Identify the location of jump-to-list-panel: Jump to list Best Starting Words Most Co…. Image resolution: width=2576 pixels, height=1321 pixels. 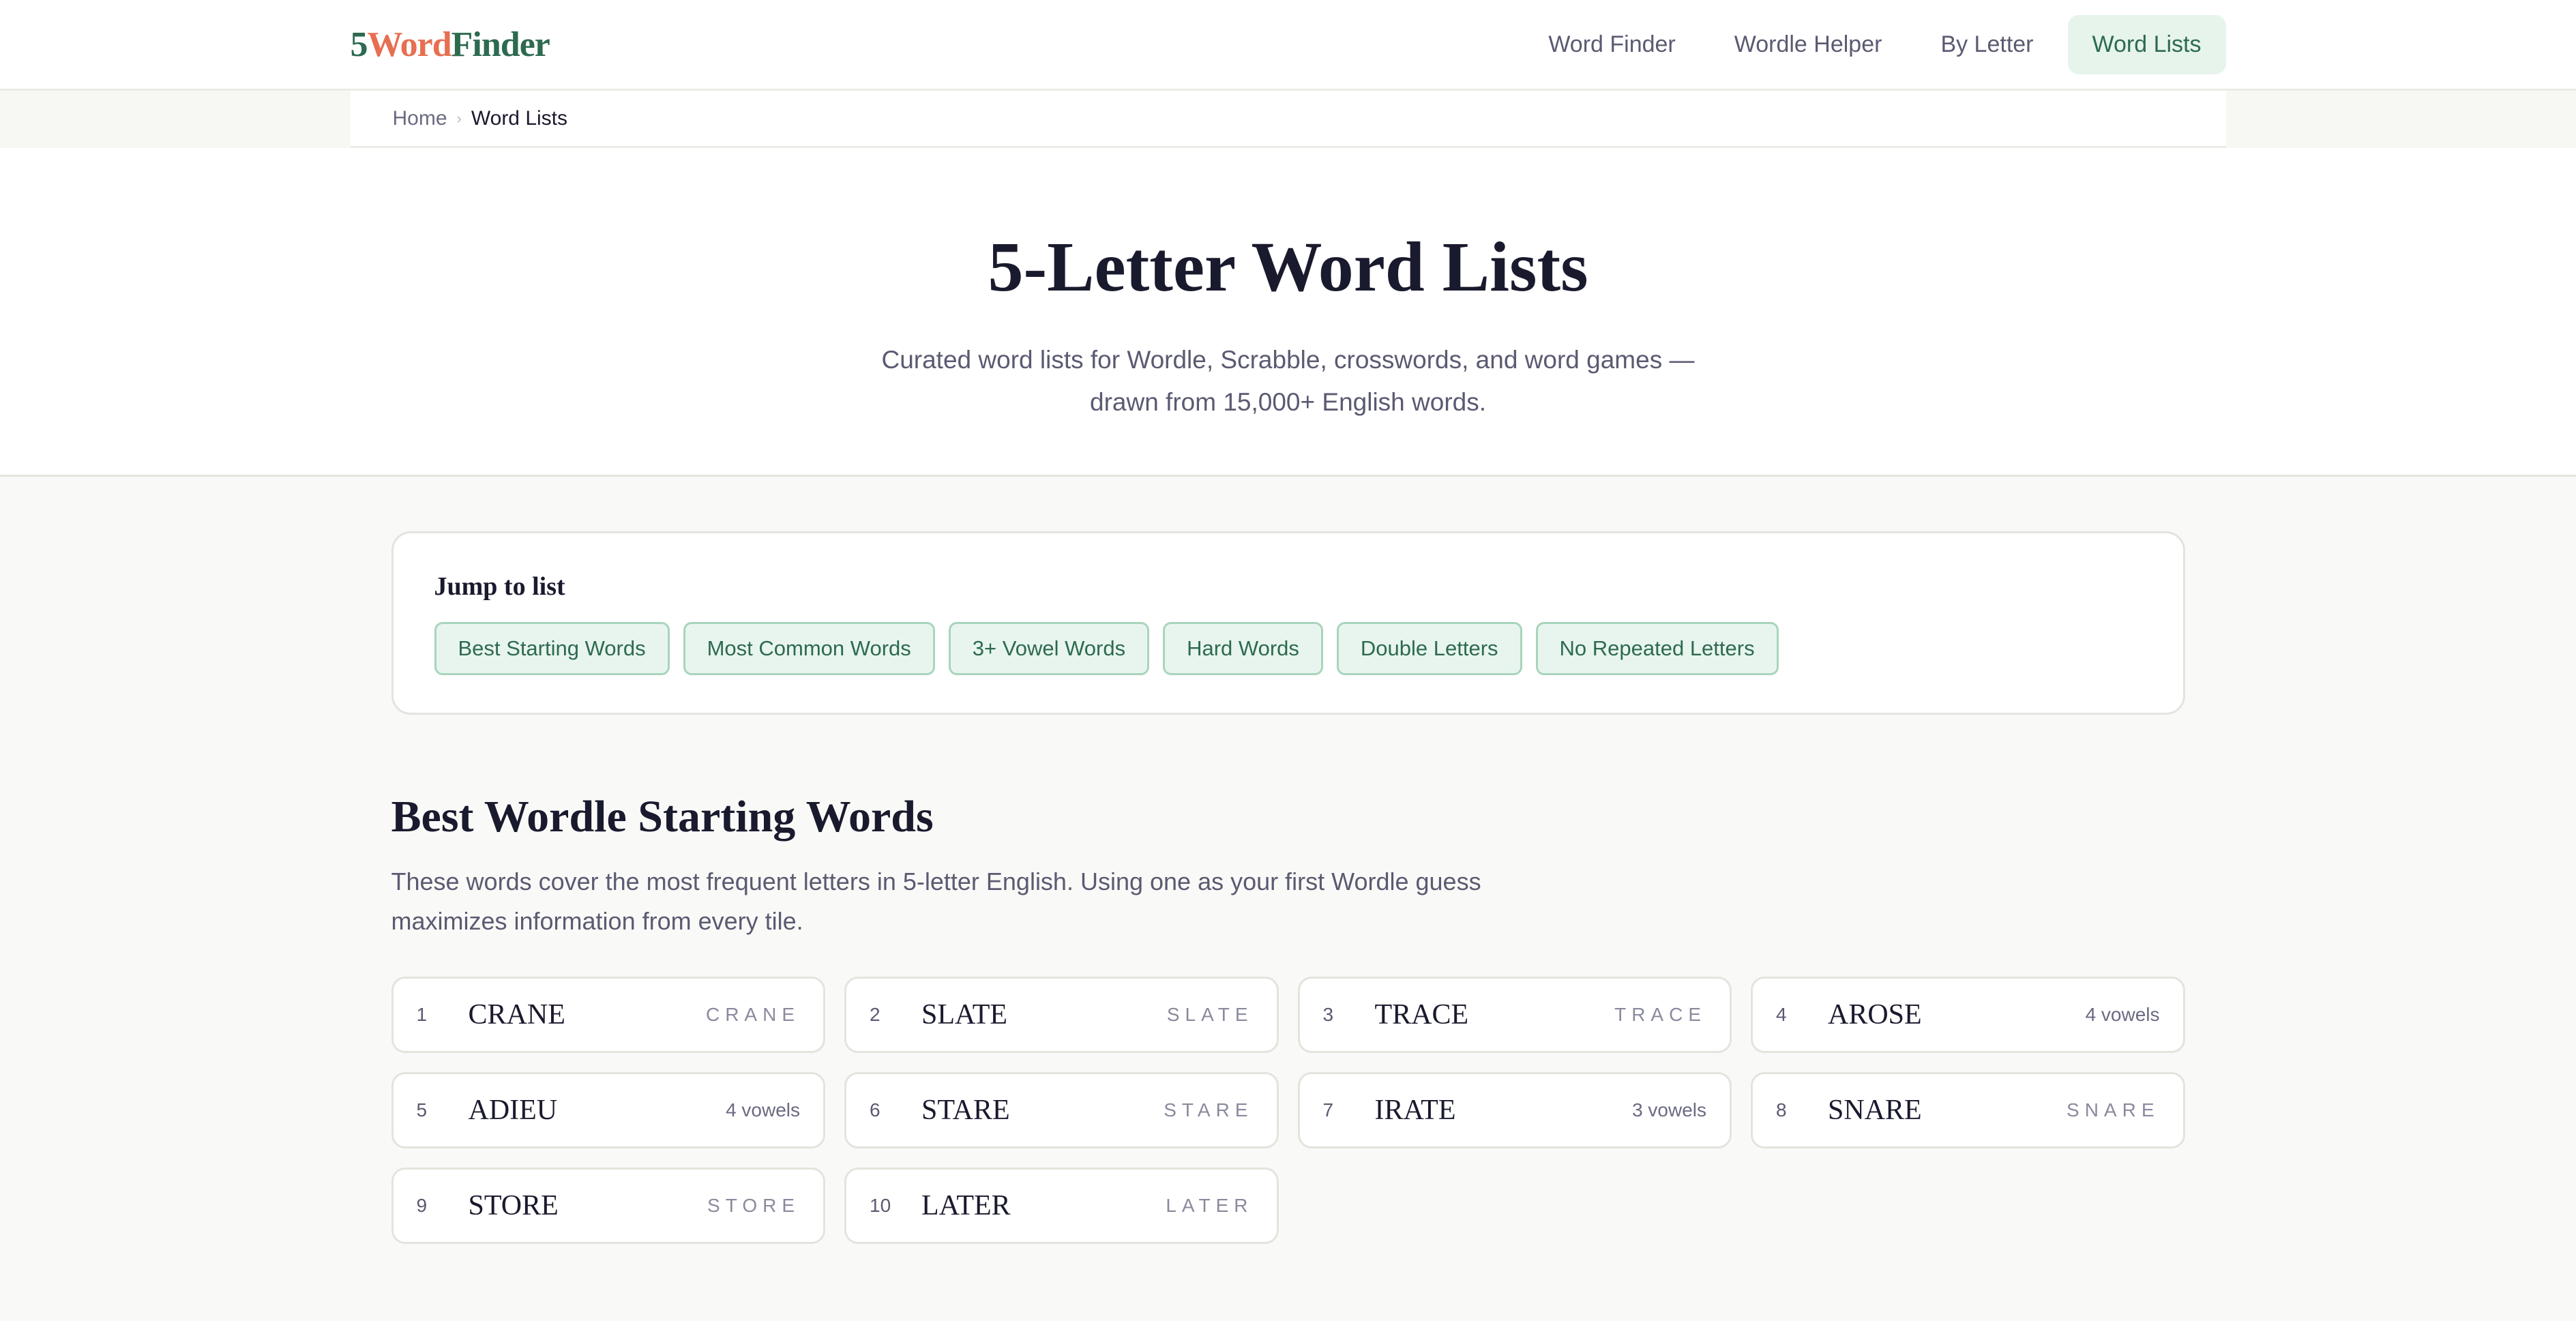
(1288, 623).